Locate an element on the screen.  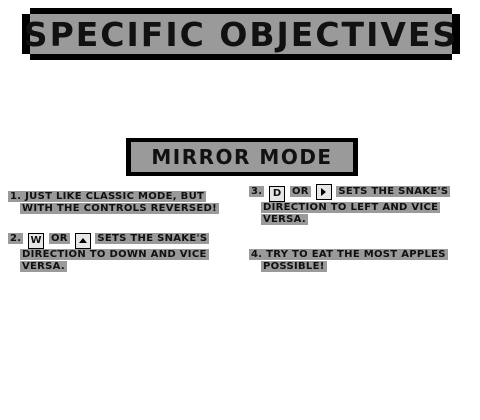
w-key-icon: W is located at coordinates (36, 241).